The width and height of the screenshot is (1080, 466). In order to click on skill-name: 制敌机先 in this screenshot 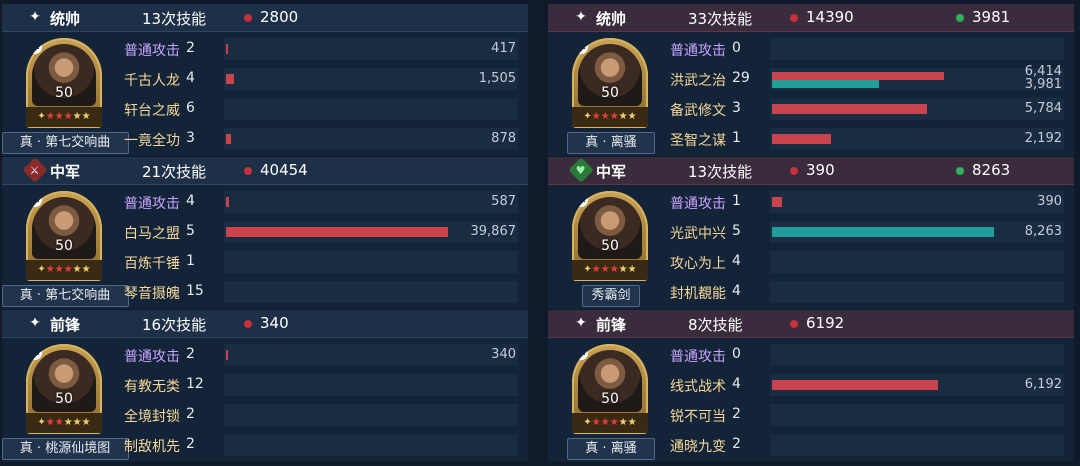, I will do `click(152, 447)`.